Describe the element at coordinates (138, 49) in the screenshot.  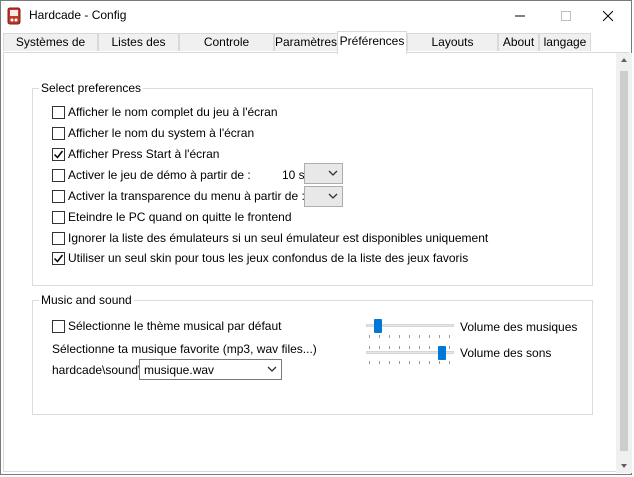
I see `tab-listes-des-jeux: Listes des jeux` at that location.